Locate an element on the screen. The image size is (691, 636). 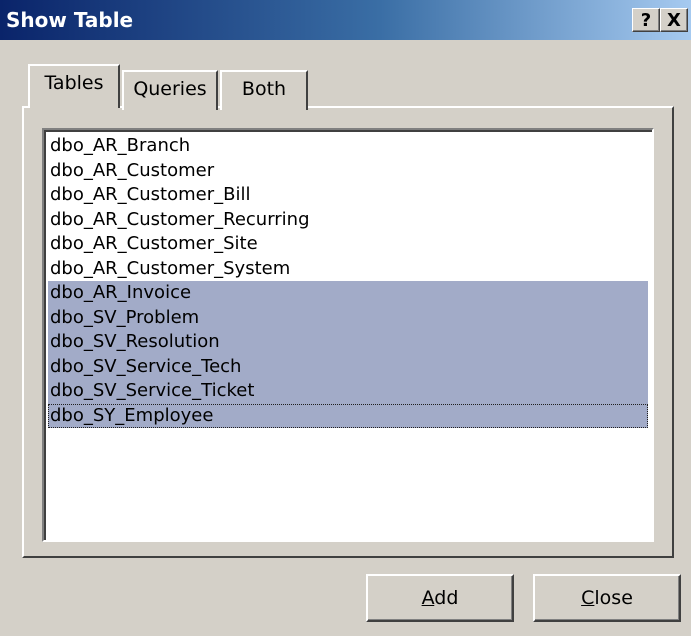
list-item: dbo_AR_Customer_System is located at coordinates (348, 269).